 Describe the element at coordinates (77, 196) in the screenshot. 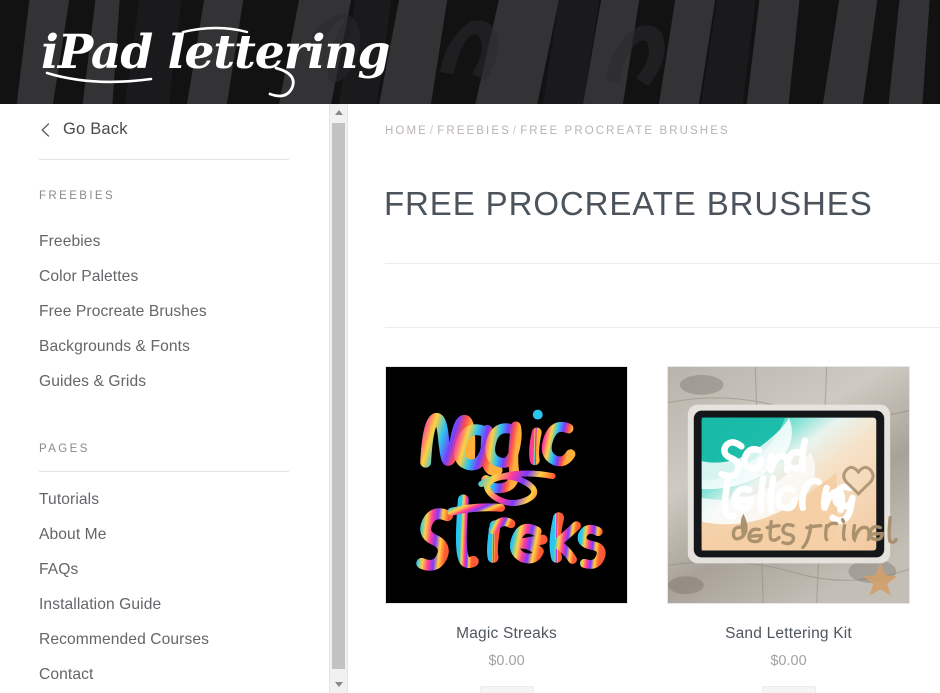

I see `sidebar-section-title-freebies: FREEBIES` at that location.